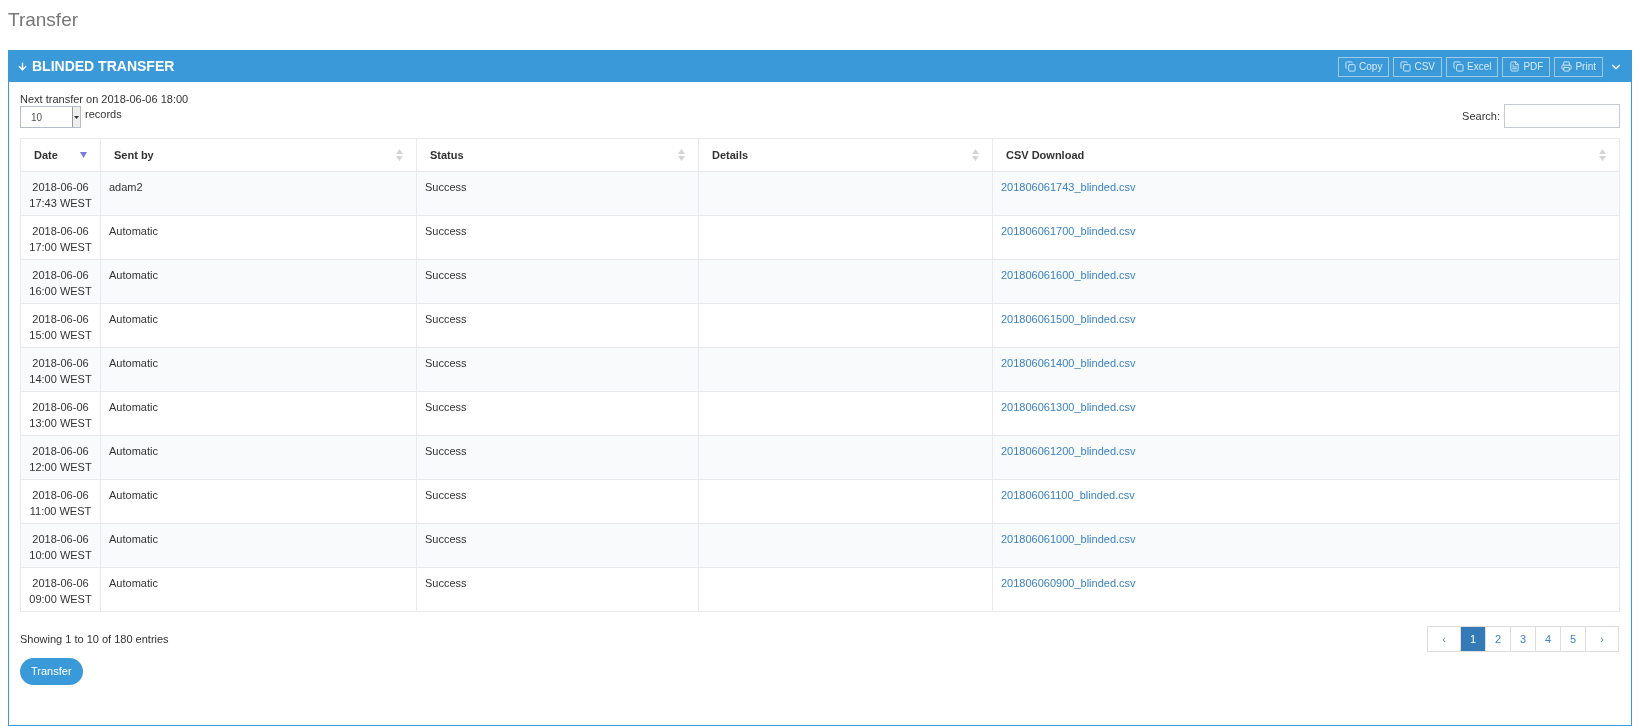  What do you see at coordinates (60, 379) in the screenshot?
I see `time-text: 14:00 WEST` at bounding box center [60, 379].